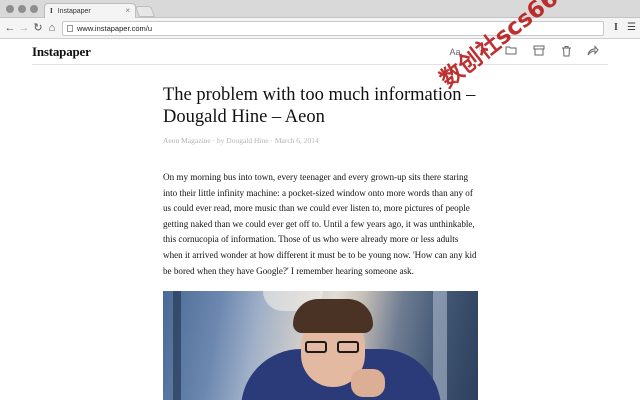  I want to click on instapaper-favicon-icon: I, so click(51, 11).